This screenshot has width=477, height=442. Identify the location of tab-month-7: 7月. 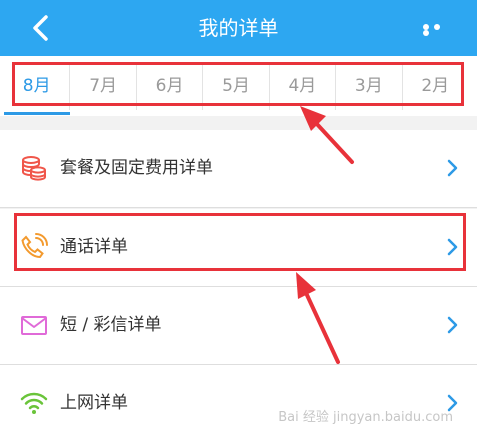
(103, 86).